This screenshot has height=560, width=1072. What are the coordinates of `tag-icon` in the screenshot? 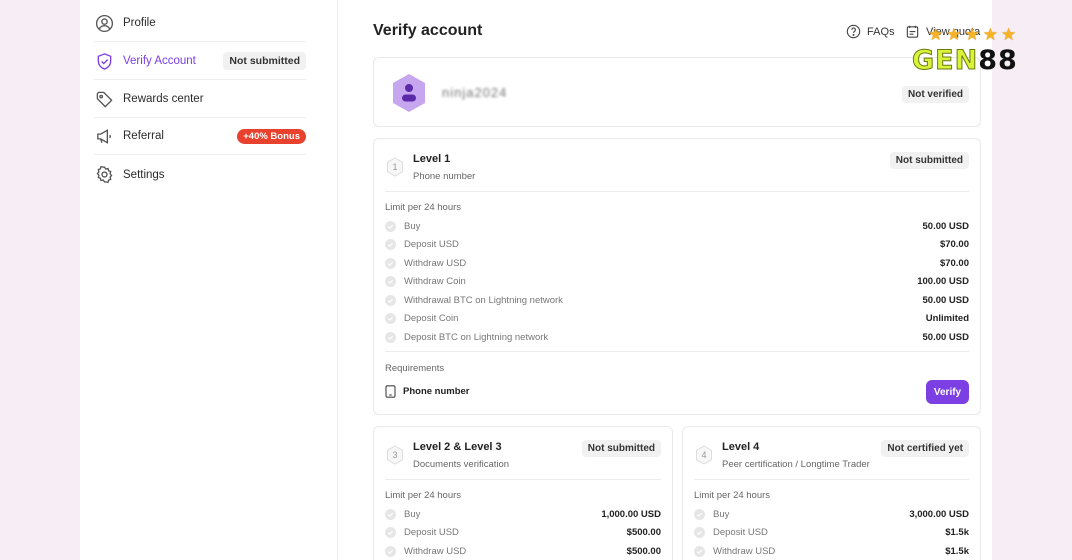 It's located at (104, 99).